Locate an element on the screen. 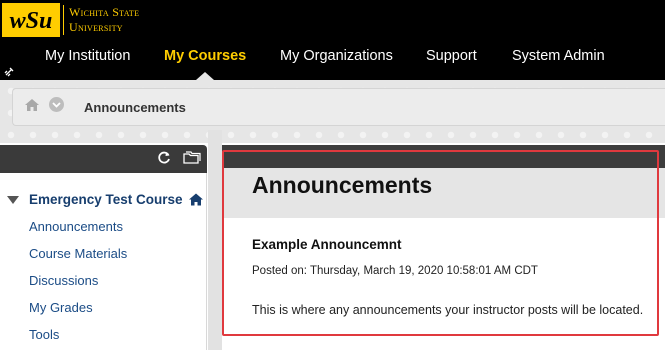  wsu-logo-mark: wSu is located at coordinates (31, 20).